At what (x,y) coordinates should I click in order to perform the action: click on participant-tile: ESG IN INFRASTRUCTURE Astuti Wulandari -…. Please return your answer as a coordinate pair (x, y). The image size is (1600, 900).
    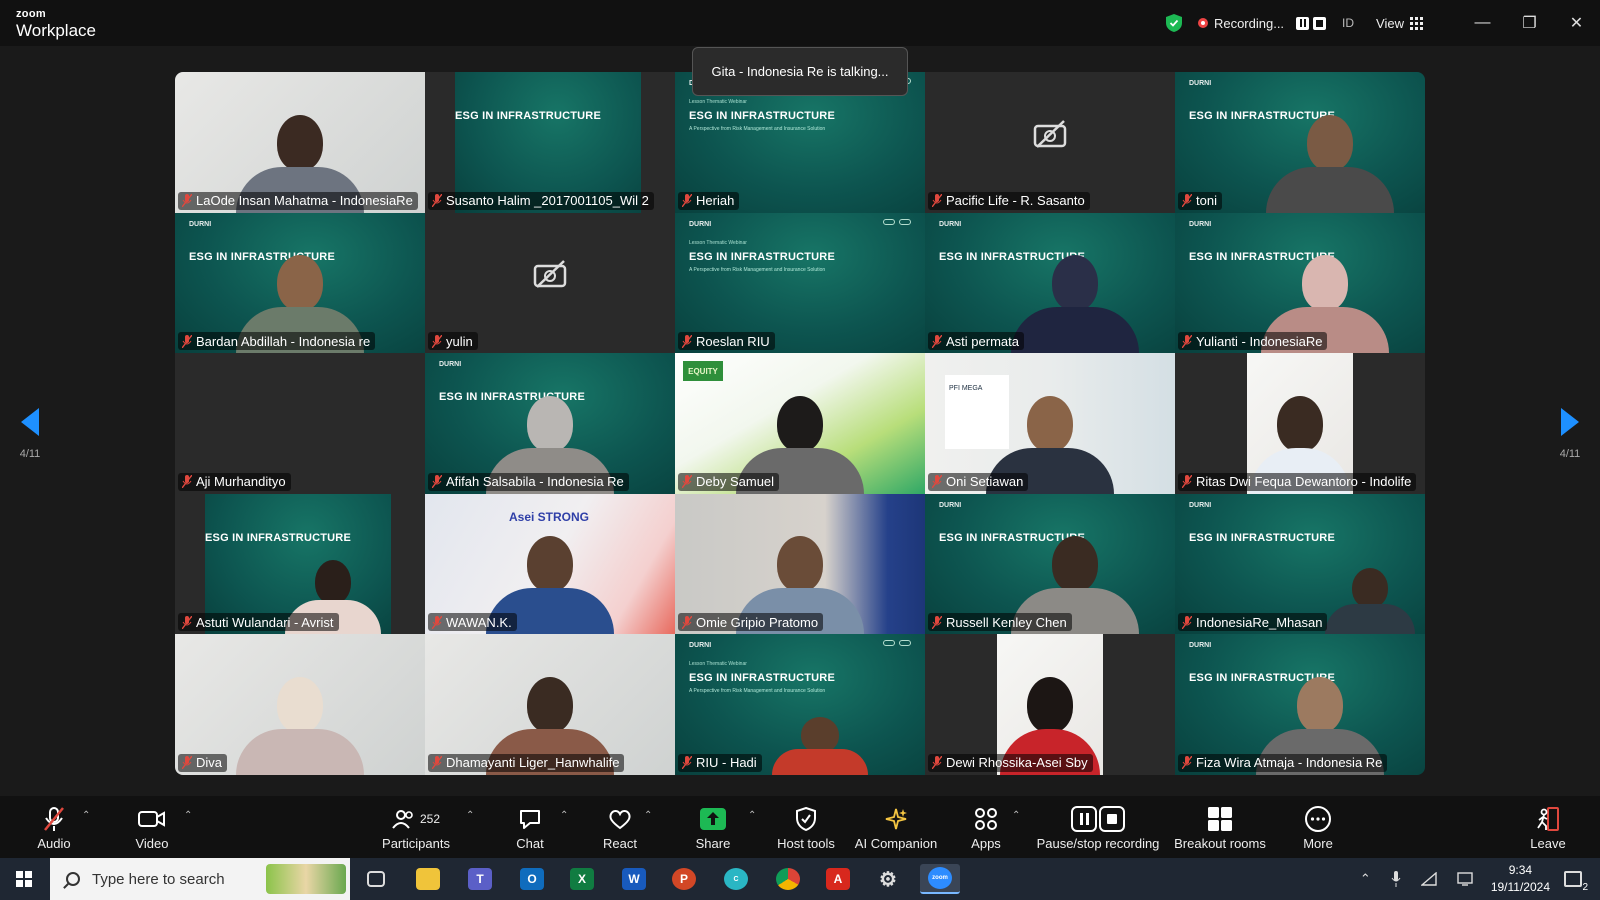
    Looking at the image, I should click on (300, 564).